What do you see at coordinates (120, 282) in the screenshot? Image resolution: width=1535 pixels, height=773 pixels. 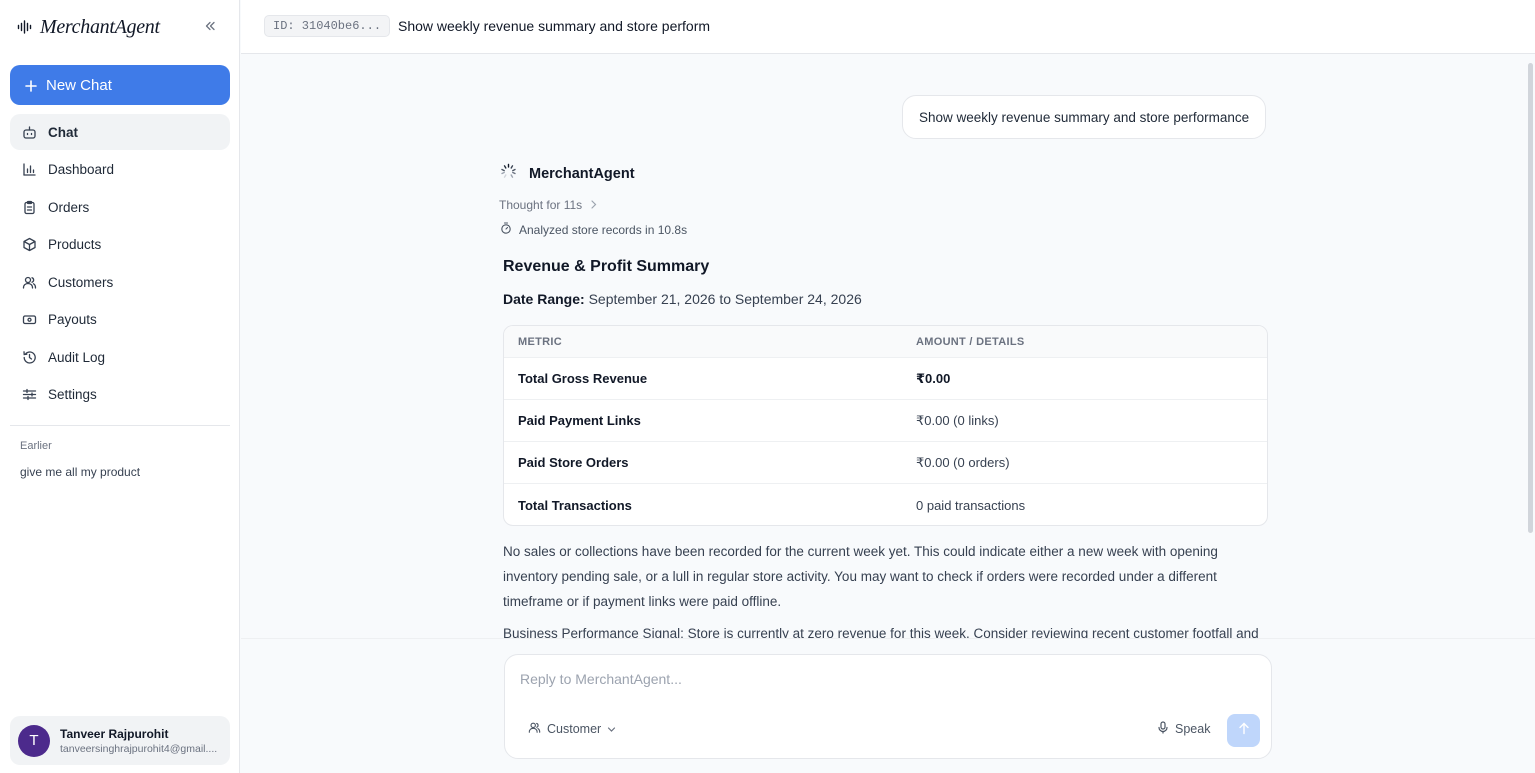 I see `sidebar-item-customers: Customers` at bounding box center [120, 282].